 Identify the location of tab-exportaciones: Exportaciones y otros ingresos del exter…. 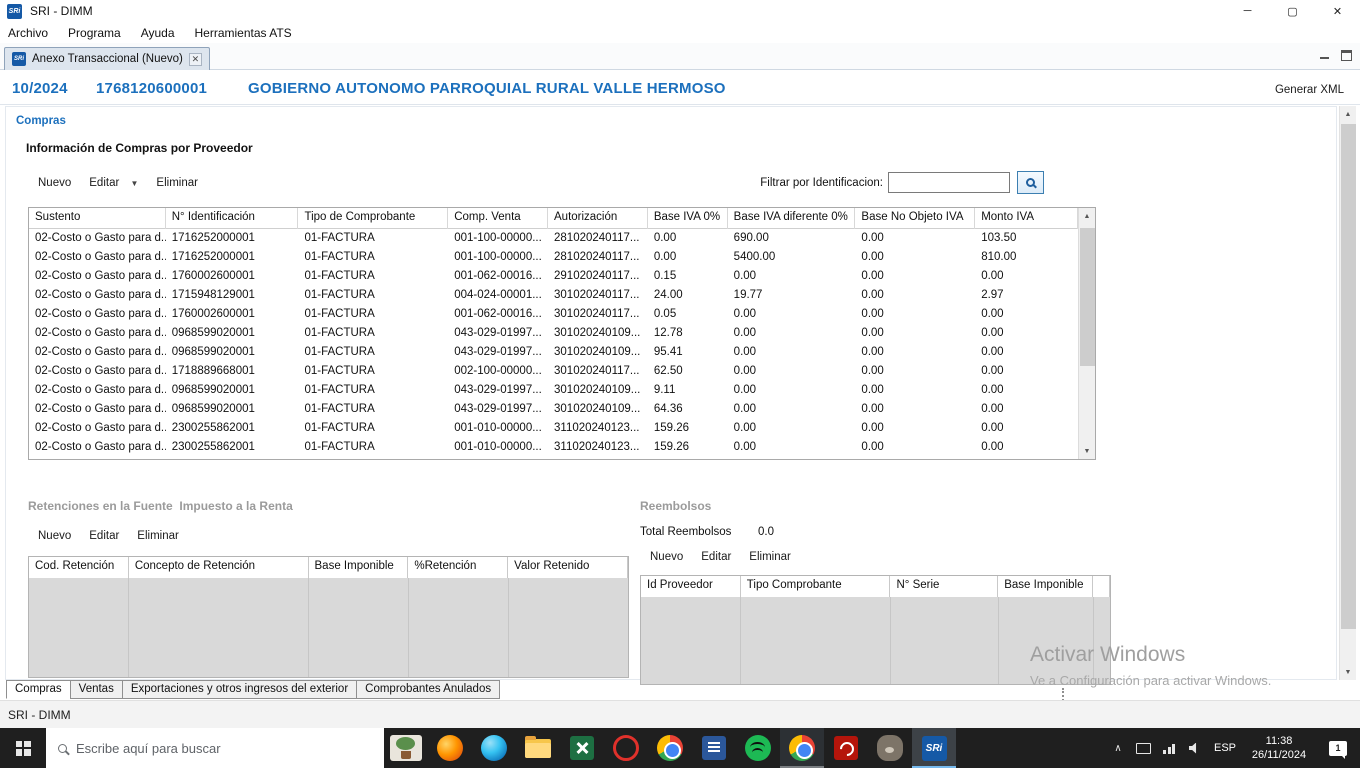
(239, 689).